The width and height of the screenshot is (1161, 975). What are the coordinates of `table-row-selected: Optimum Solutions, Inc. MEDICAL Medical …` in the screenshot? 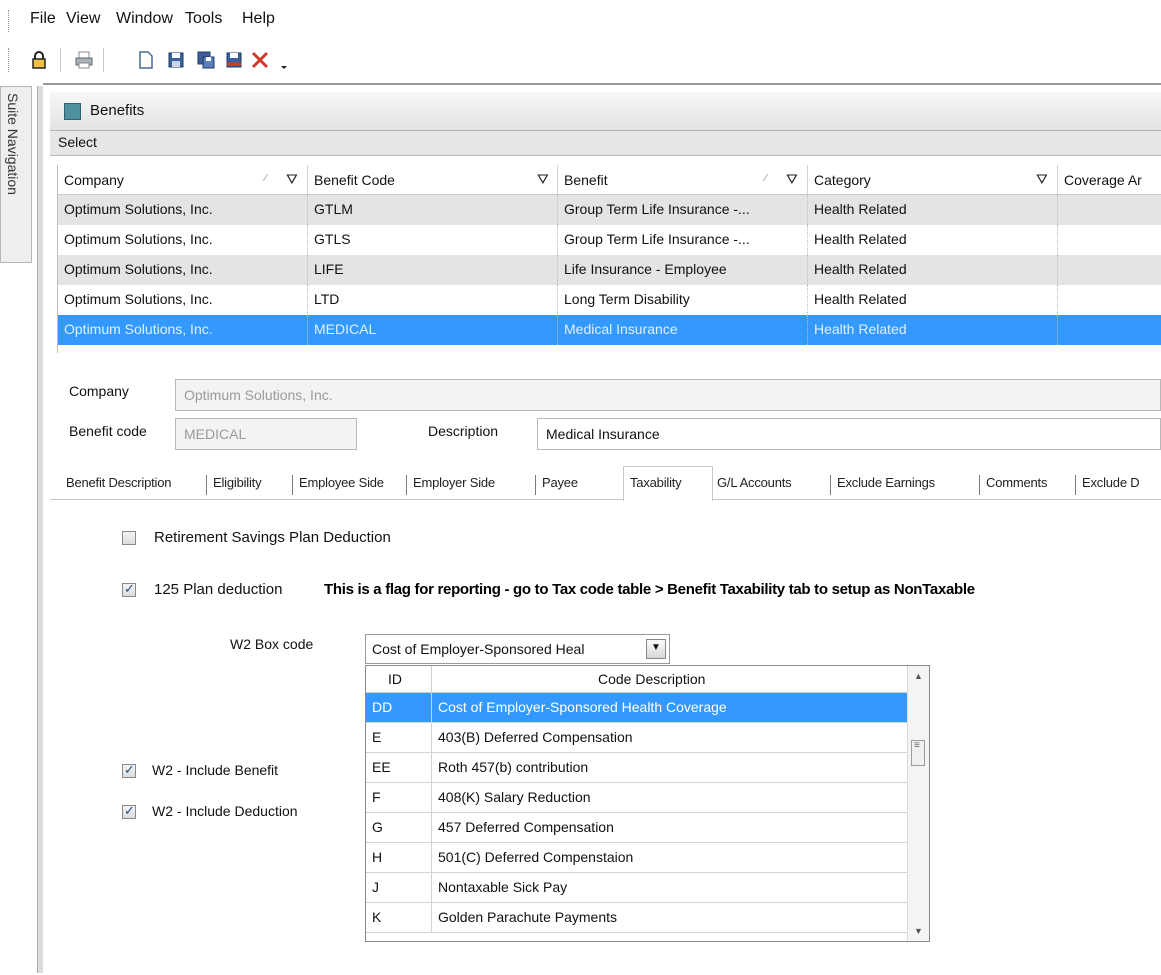 It's located at (609, 330).